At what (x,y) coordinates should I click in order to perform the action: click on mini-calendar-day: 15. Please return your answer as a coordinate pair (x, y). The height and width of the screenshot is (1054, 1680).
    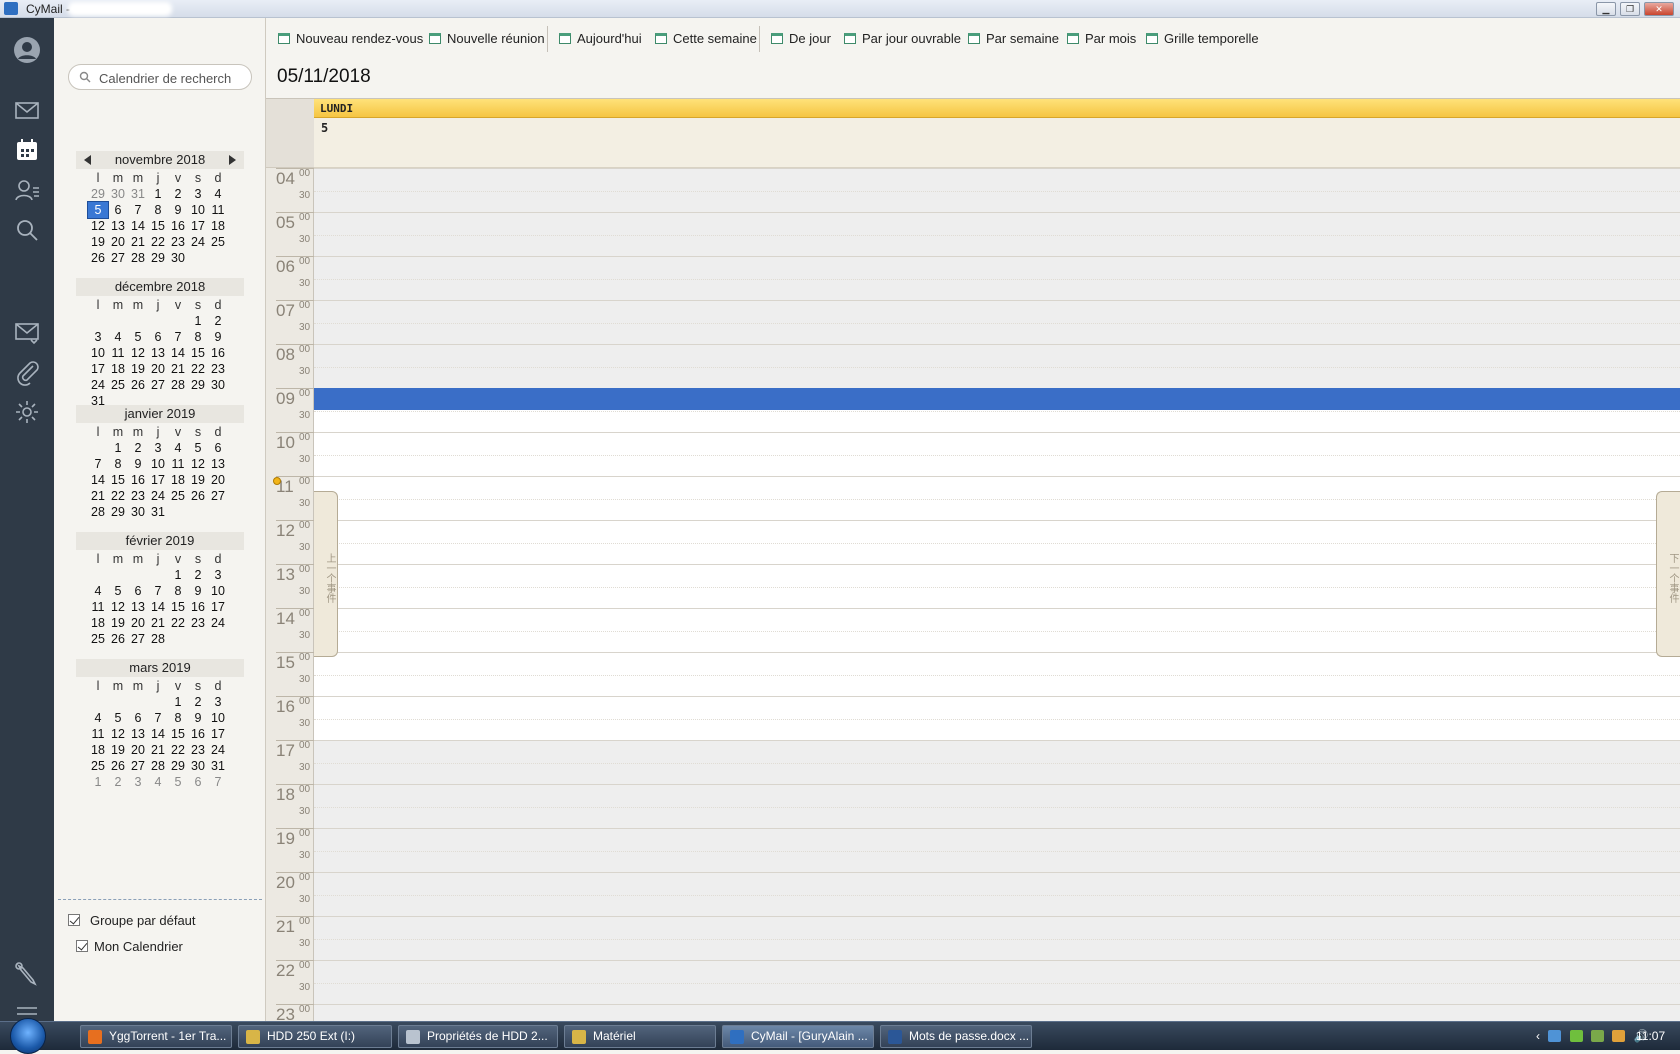
    Looking at the image, I should click on (178, 734).